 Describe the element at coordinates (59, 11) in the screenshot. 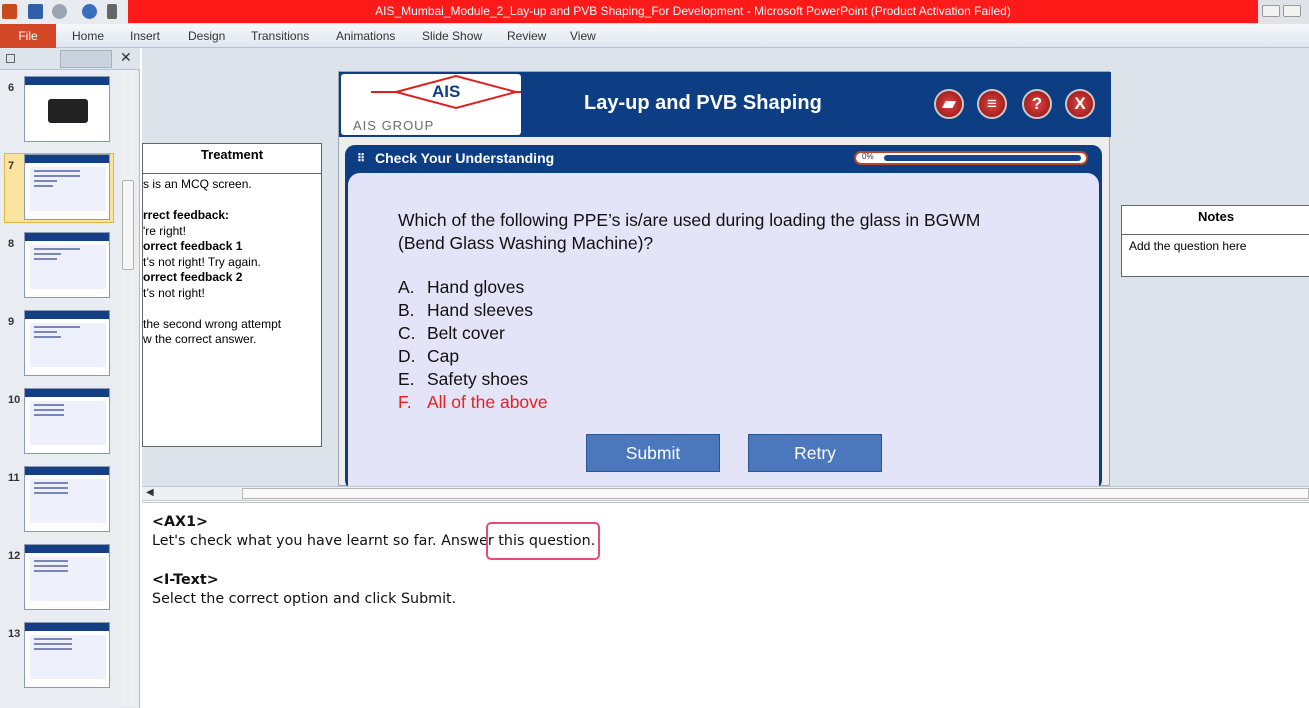

I see `undo-icon` at that location.